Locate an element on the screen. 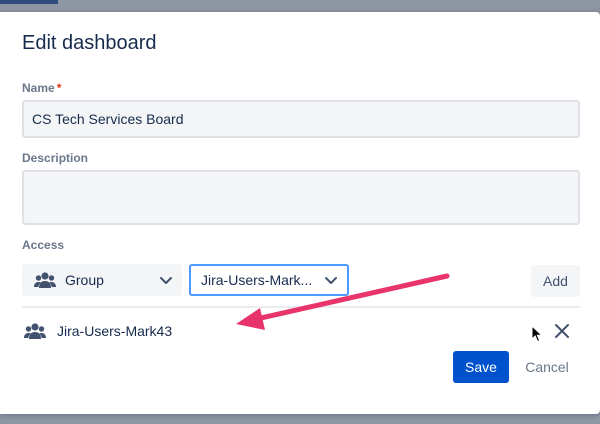 Image resolution: width=600 pixels, height=424 pixels. list-item: Jira-Users-Mark43 is located at coordinates (302, 331).